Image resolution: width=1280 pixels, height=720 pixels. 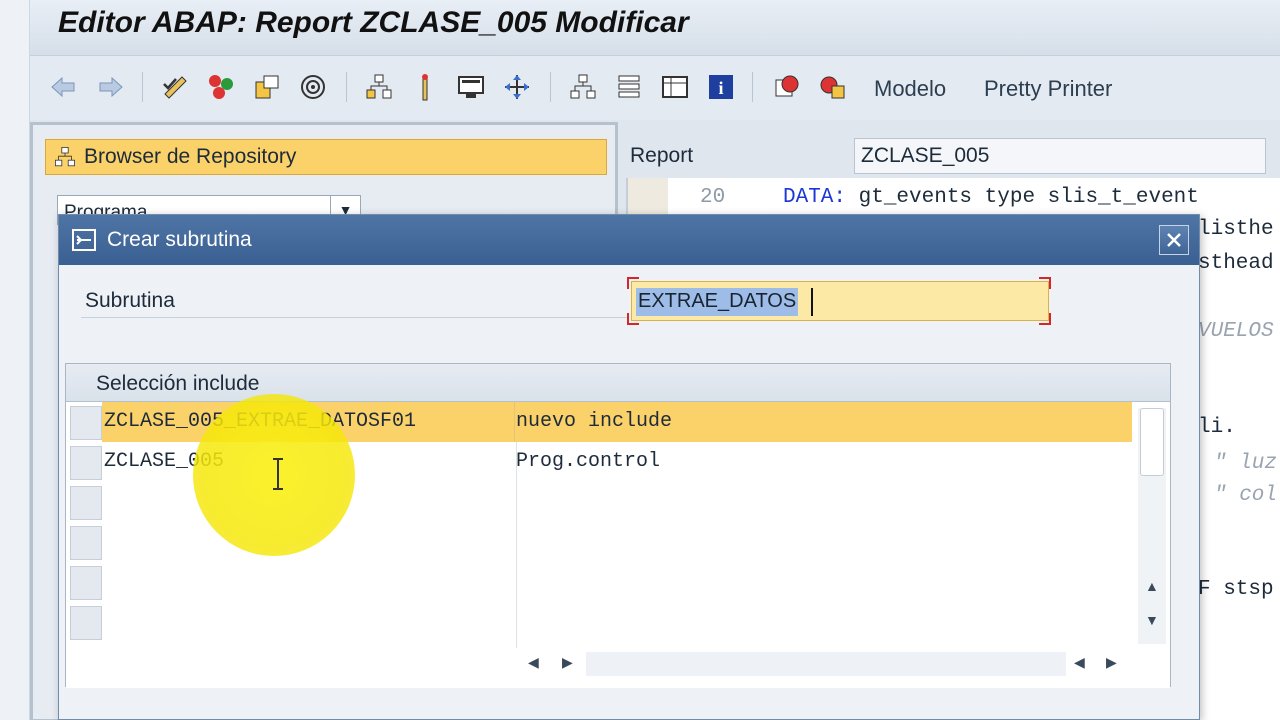 I want to click on insert-icon, so click(x=425, y=87).